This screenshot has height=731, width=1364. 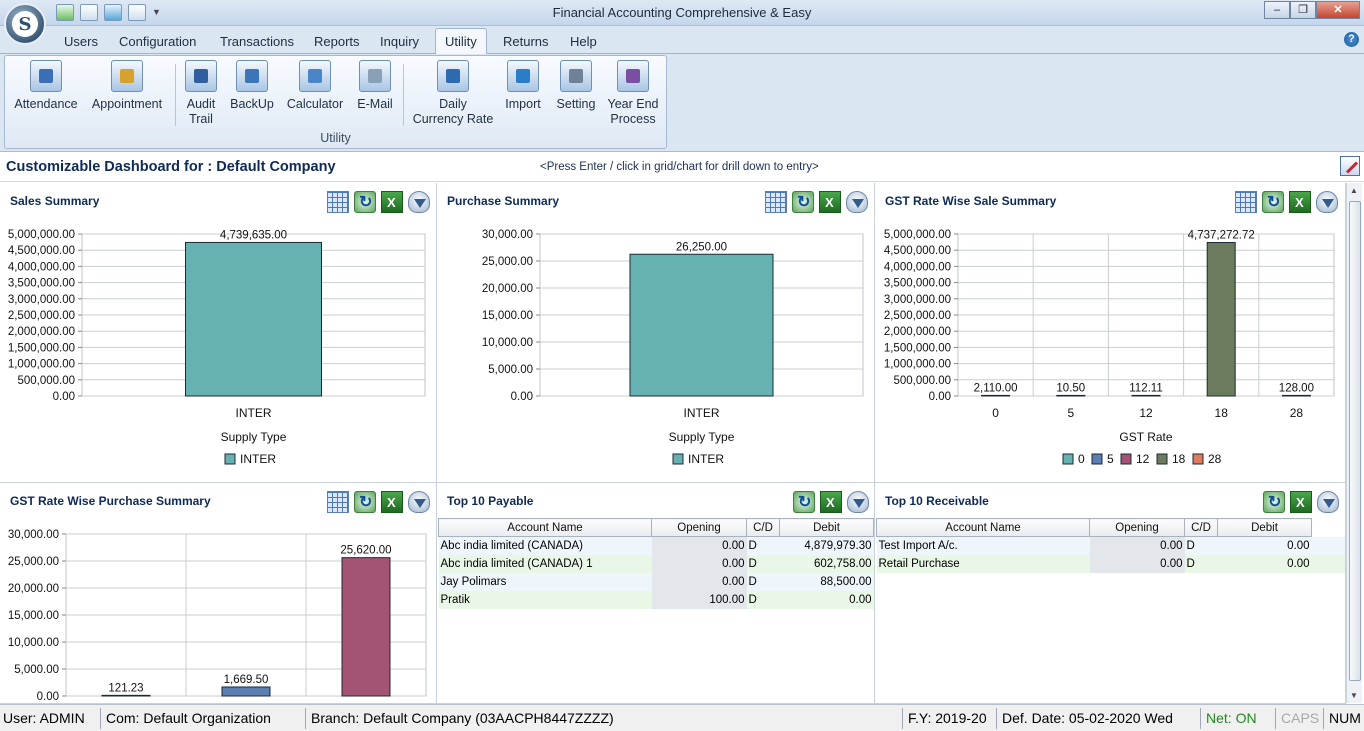 What do you see at coordinates (1277, 10) in the screenshot?
I see `minimize-button: –` at bounding box center [1277, 10].